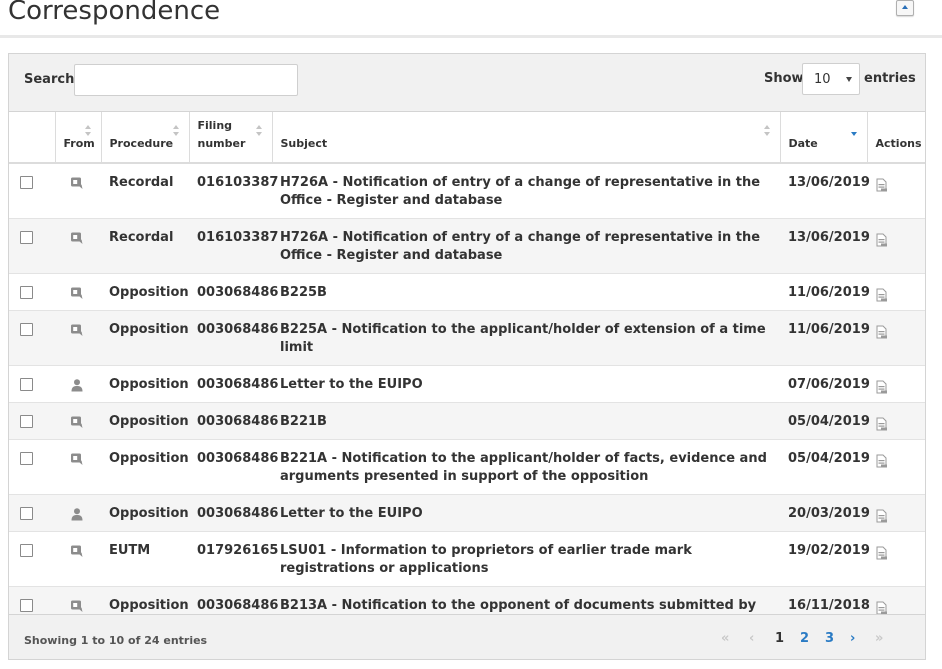 This screenshot has height=669, width=942. What do you see at coordinates (784, 78) in the screenshot?
I see `show-label: Show` at bounding box center [784, 78].